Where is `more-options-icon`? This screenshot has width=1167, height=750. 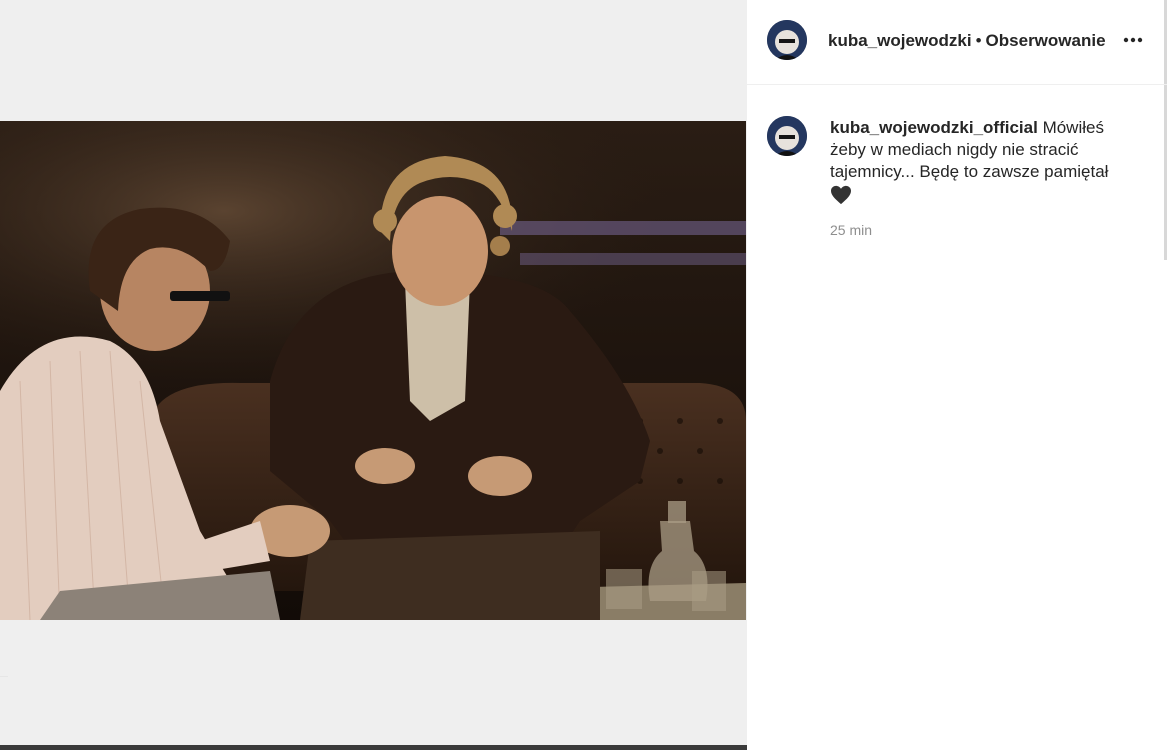 more-options-icon is located at coordinates (1133, 40).